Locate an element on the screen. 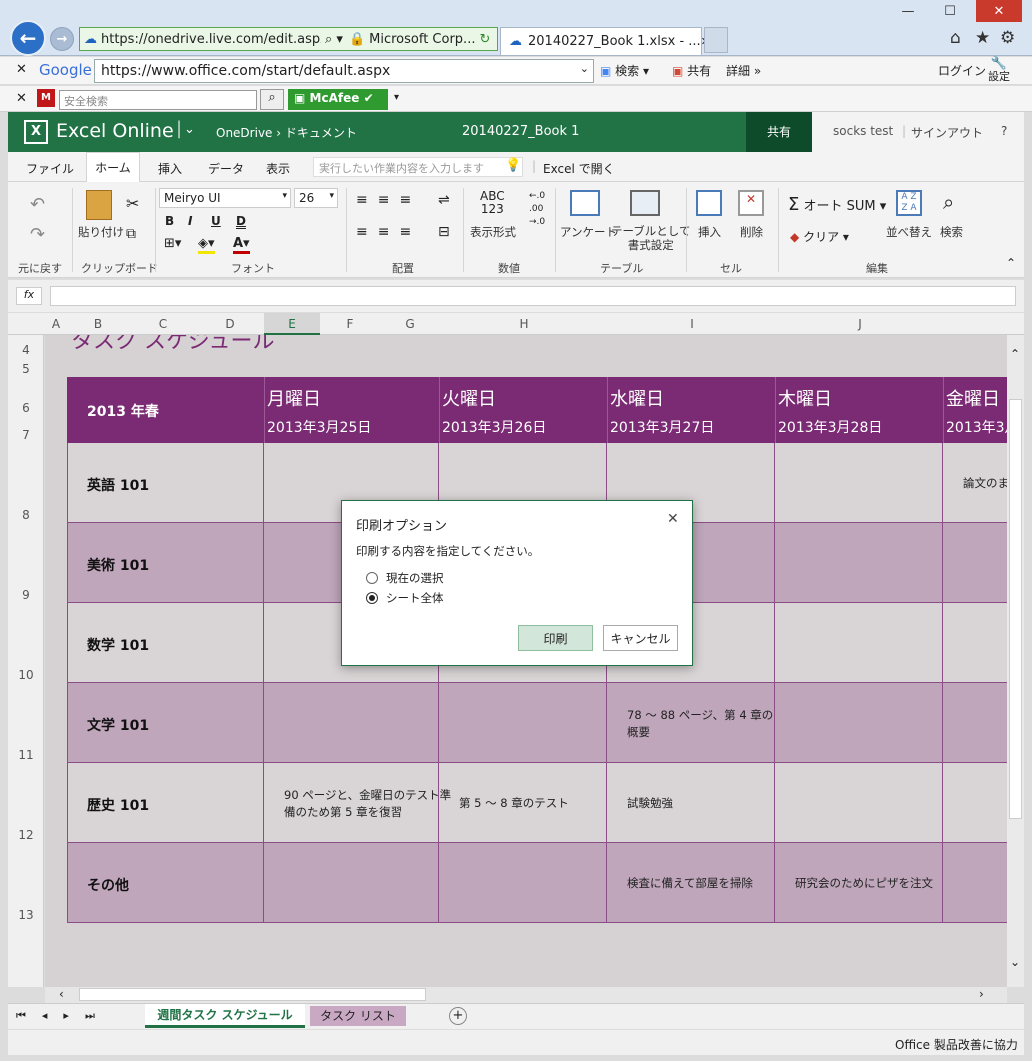  search-dropdown-icon: ⌕ ▾ is located at coordinates (334, 39).